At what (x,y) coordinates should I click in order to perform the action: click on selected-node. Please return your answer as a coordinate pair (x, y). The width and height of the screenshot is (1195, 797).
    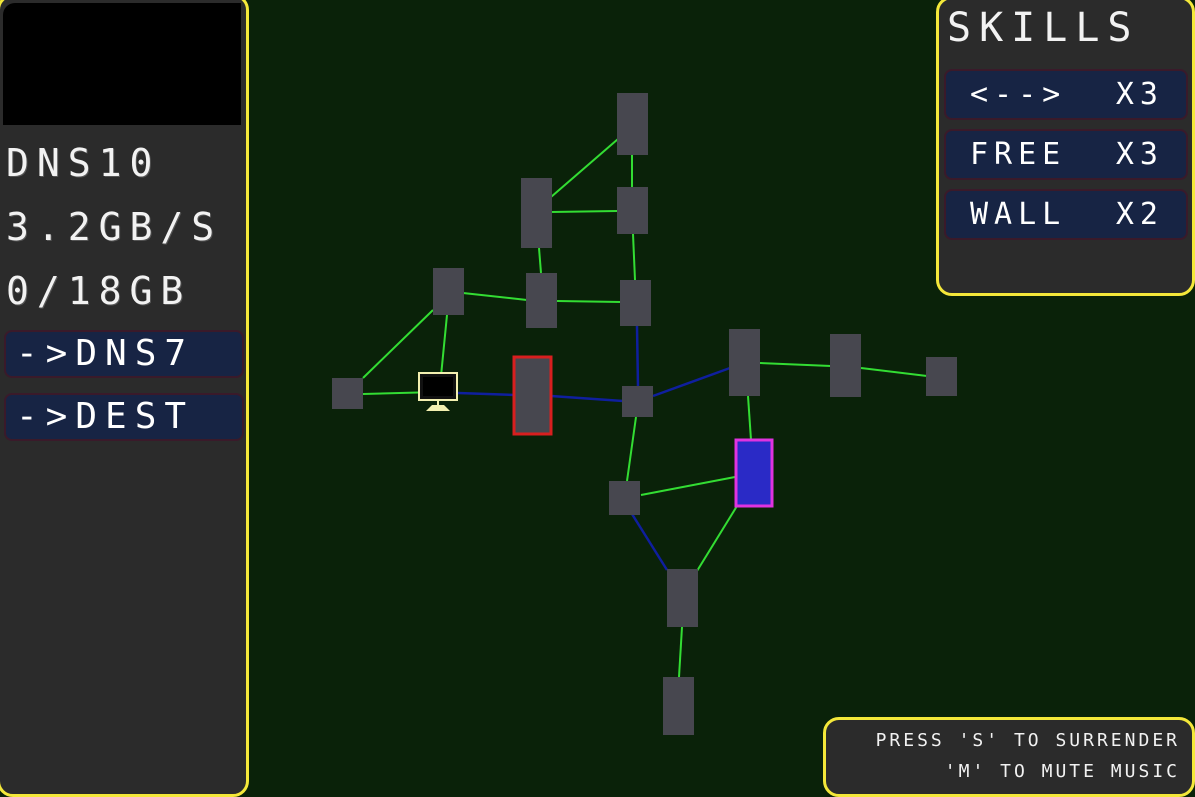
    Looking at the image, I should click on (532, 395).